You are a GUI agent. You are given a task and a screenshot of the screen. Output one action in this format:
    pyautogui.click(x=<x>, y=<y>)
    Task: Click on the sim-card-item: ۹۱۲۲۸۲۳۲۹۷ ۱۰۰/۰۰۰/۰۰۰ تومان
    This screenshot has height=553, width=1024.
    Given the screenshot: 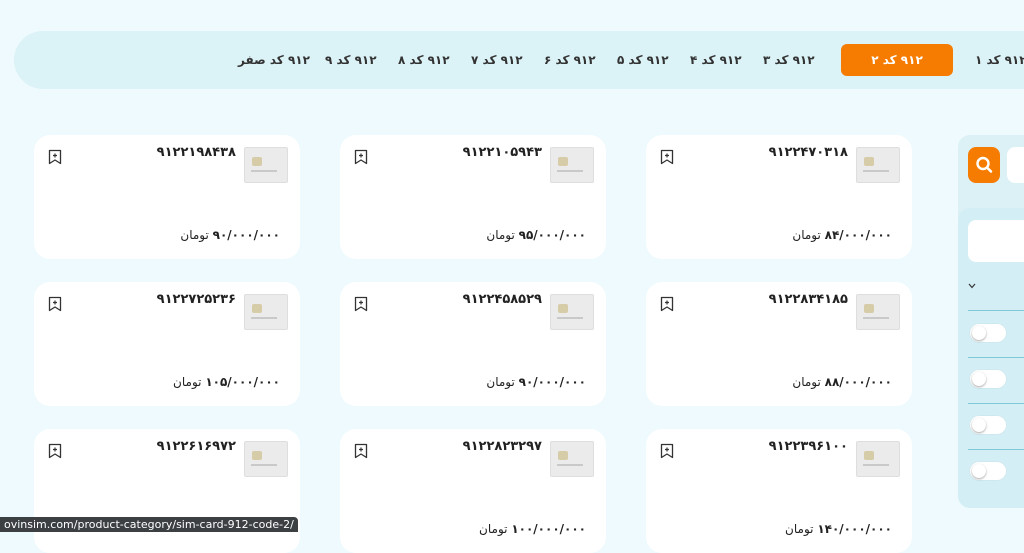 What is the action you would take?
    pyautogui.click(x=473, y=491)
    